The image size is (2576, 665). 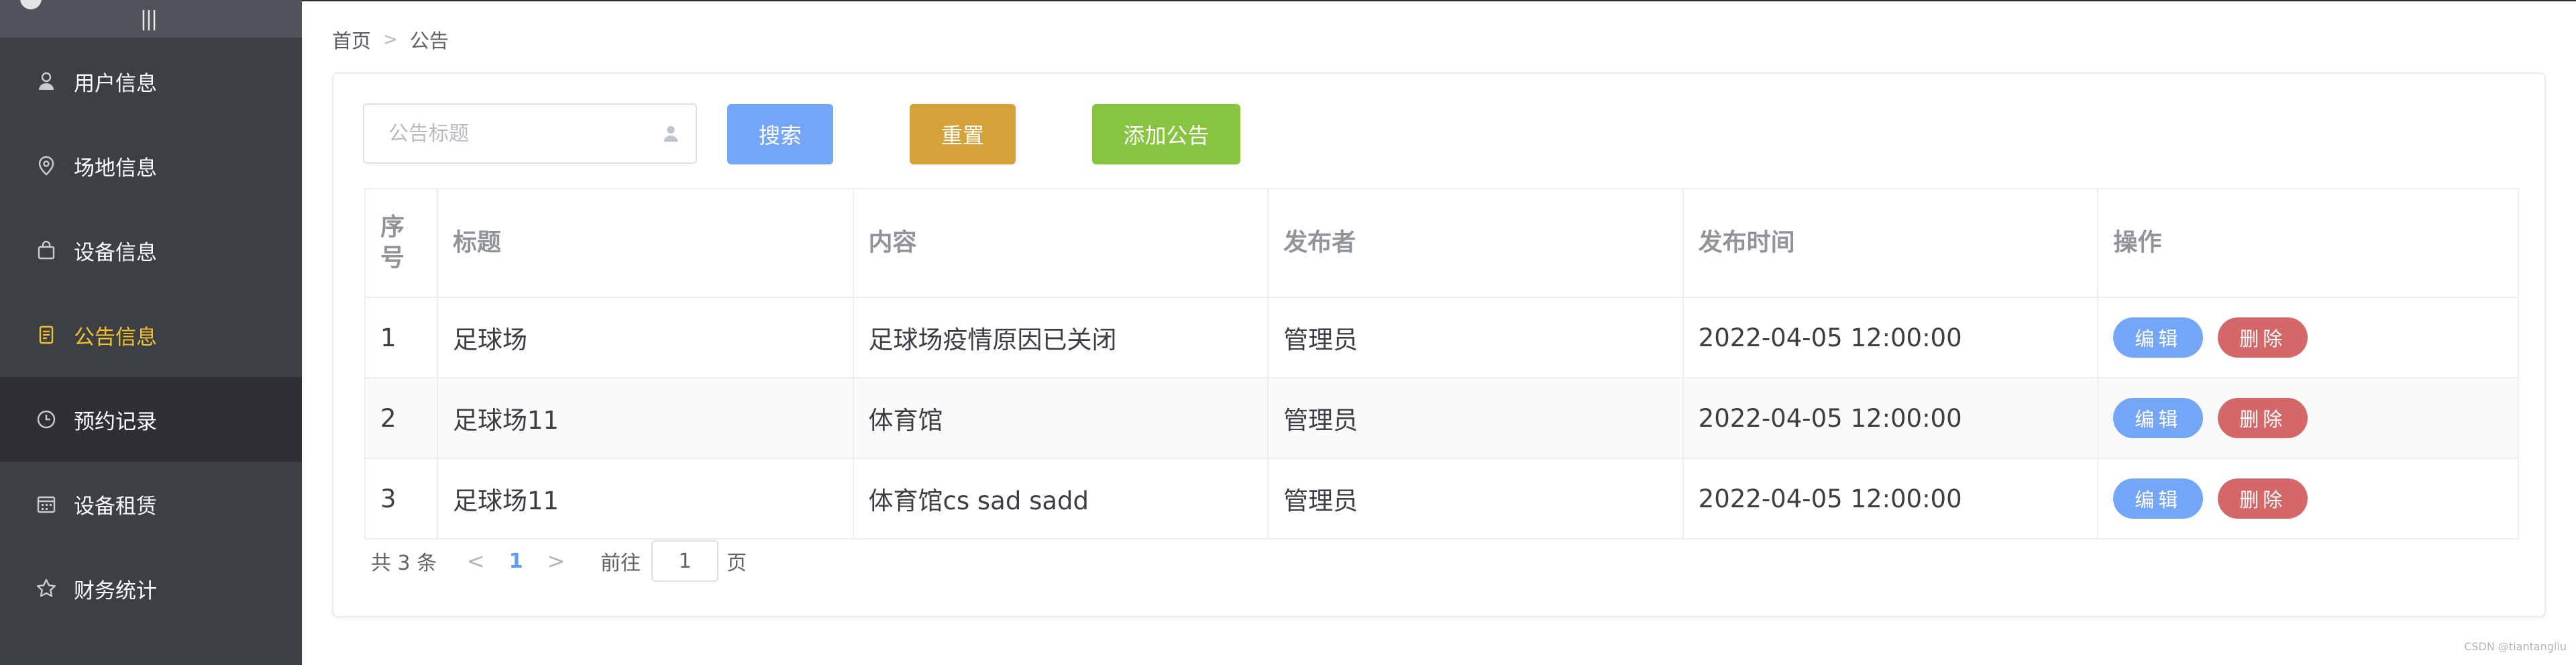 I want to click on star-icon, so click(x=46, y=588).